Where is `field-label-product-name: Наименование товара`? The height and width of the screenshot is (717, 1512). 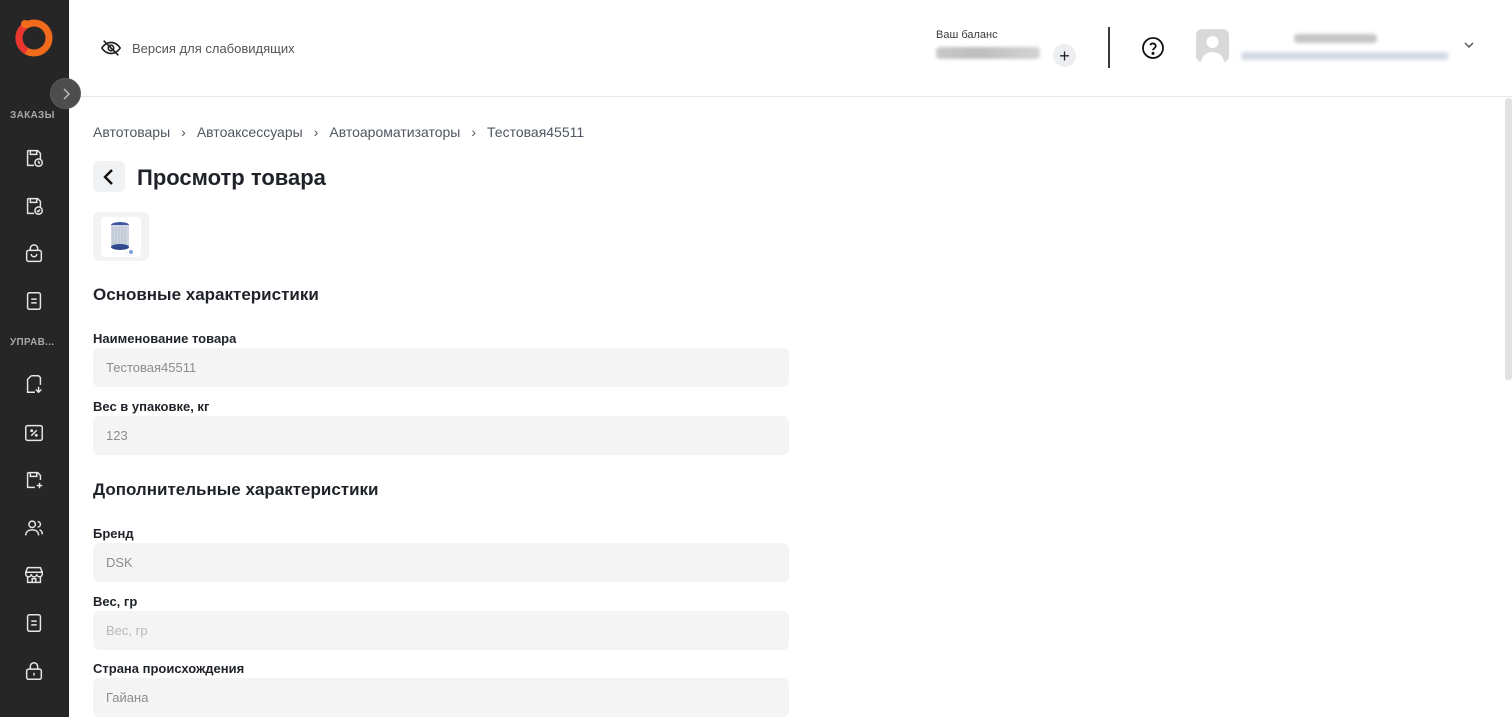
field-label-product-name: Наименование товара is located at coordinates (165, 338).